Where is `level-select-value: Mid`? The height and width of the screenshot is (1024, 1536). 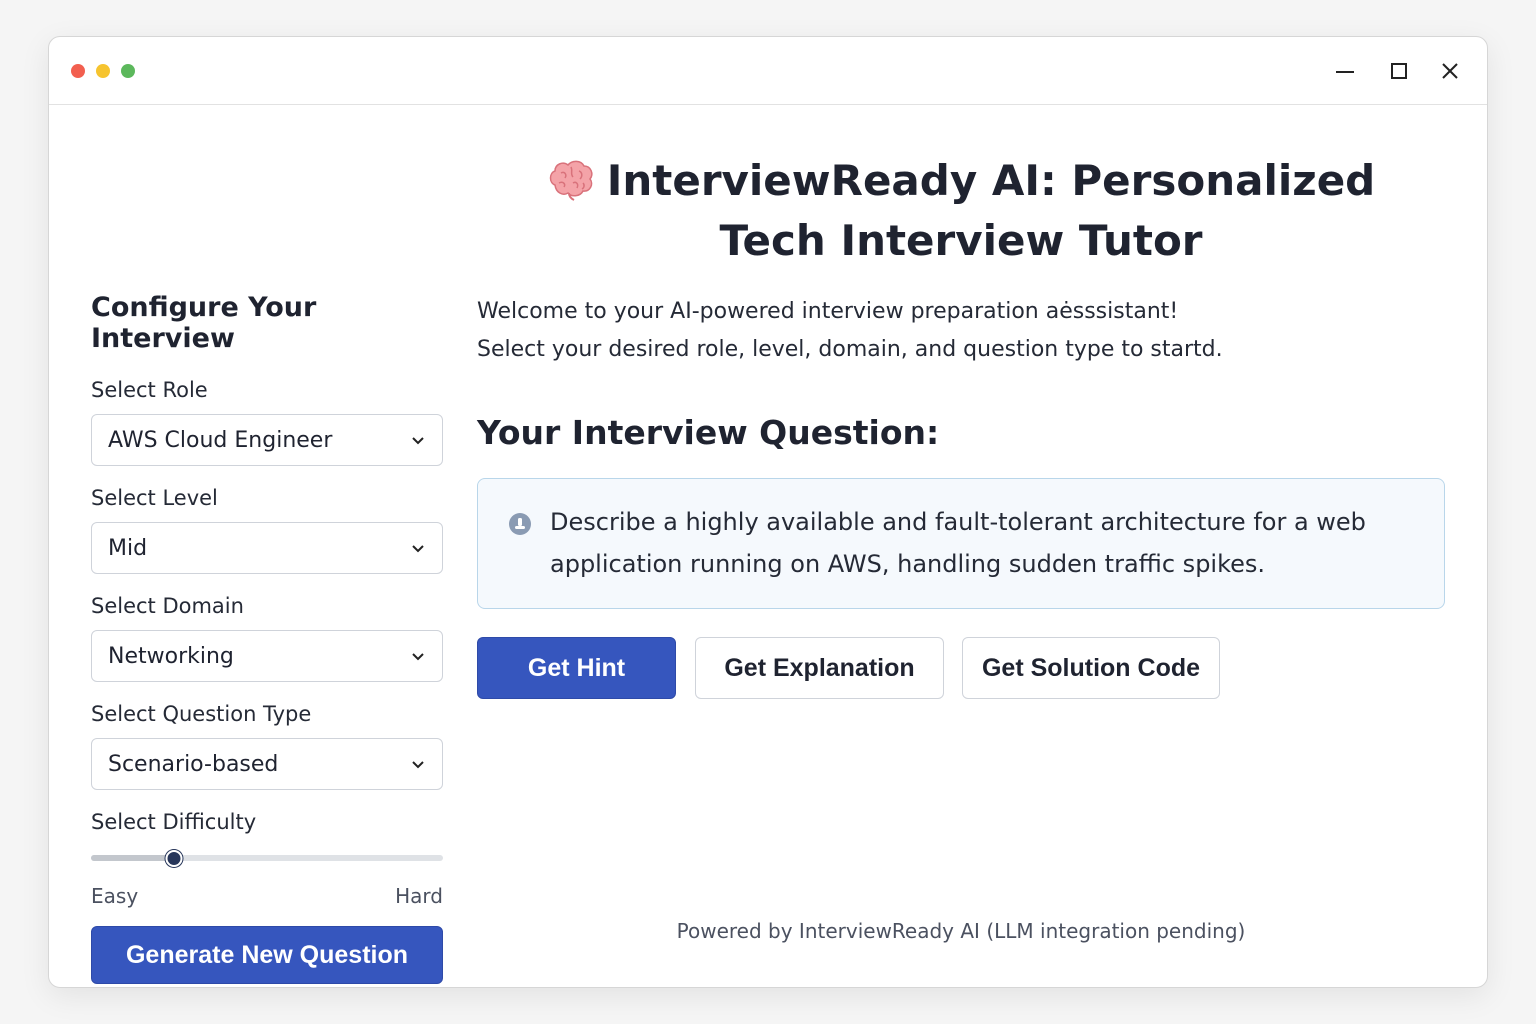 level-select-value: Mid is located at coordinates (128, 548).